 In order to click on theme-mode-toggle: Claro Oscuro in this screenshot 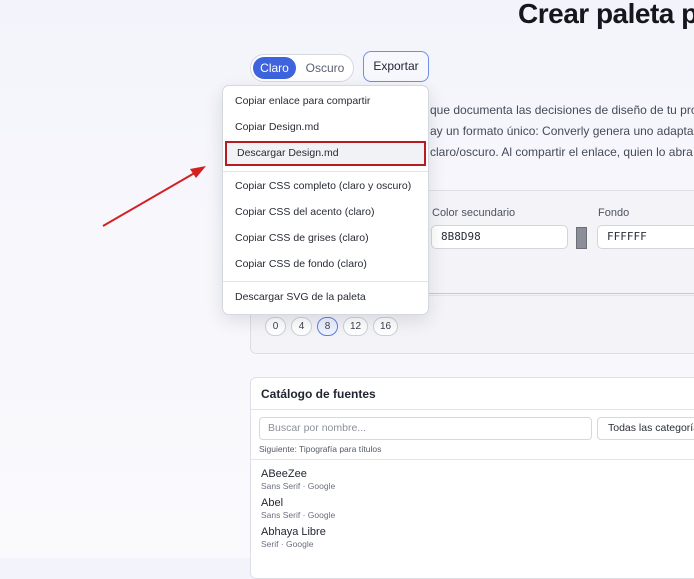, I will do `click(302, 68)`.